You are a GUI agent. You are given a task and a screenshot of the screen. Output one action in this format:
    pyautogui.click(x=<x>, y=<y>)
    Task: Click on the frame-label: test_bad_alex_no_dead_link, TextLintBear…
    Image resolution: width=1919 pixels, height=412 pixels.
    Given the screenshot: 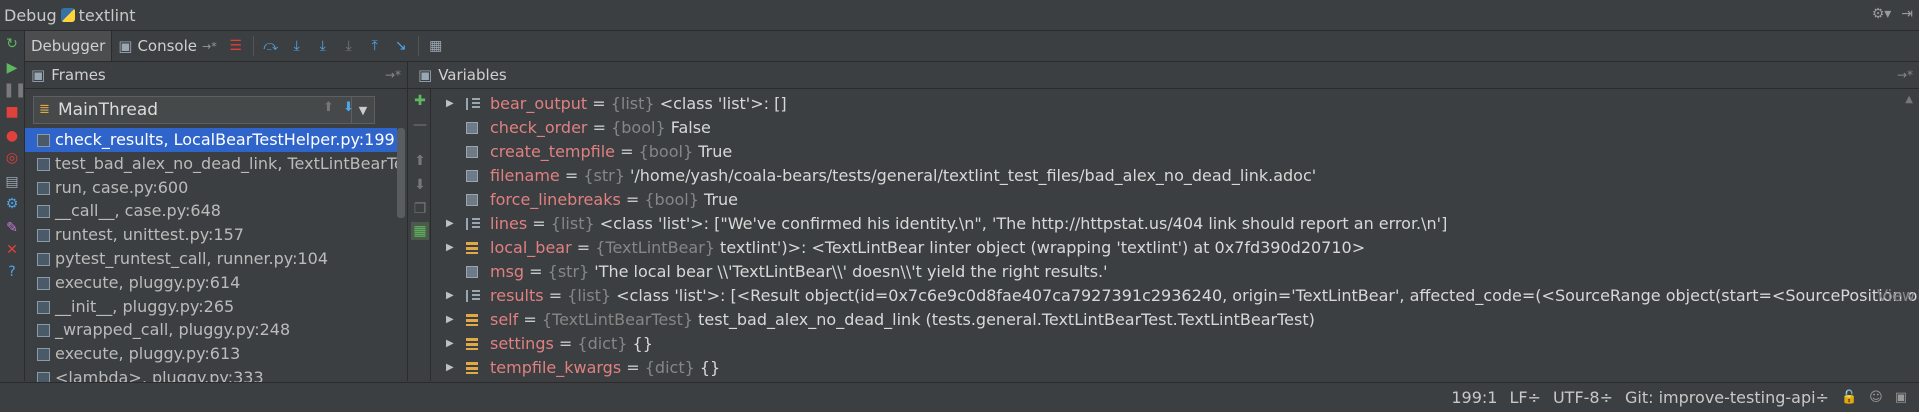 What is the action you would take?
    pyautogui.click(x=226, y=163)
    